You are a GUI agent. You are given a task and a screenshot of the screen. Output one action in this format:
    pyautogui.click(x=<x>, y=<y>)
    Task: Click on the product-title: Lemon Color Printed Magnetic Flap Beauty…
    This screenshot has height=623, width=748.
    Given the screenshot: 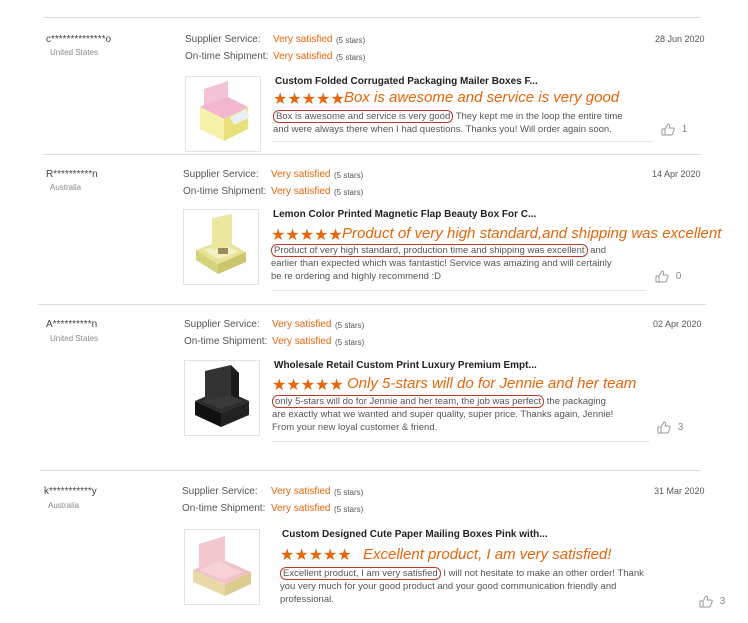 What is the action you would take?
    pyautogui.click(x=404, y=214)
    